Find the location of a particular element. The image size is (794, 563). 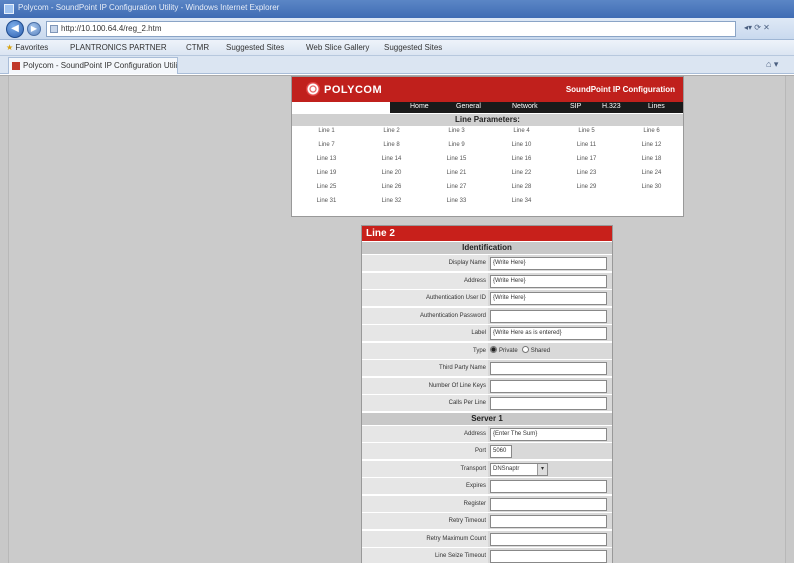

text-input: {Enter The Sum} is located at coordinates (548, 434).